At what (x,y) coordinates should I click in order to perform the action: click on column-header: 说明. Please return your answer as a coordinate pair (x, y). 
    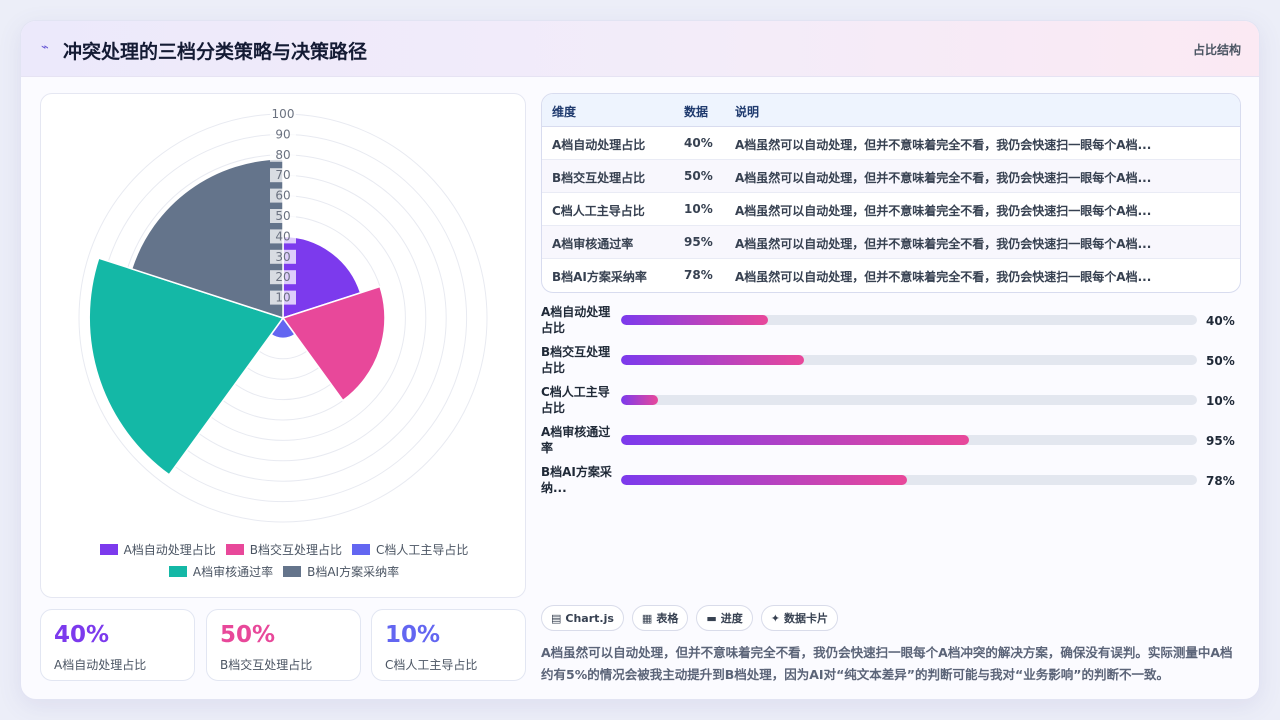
    Looking at the image, I should click on (747, 112).